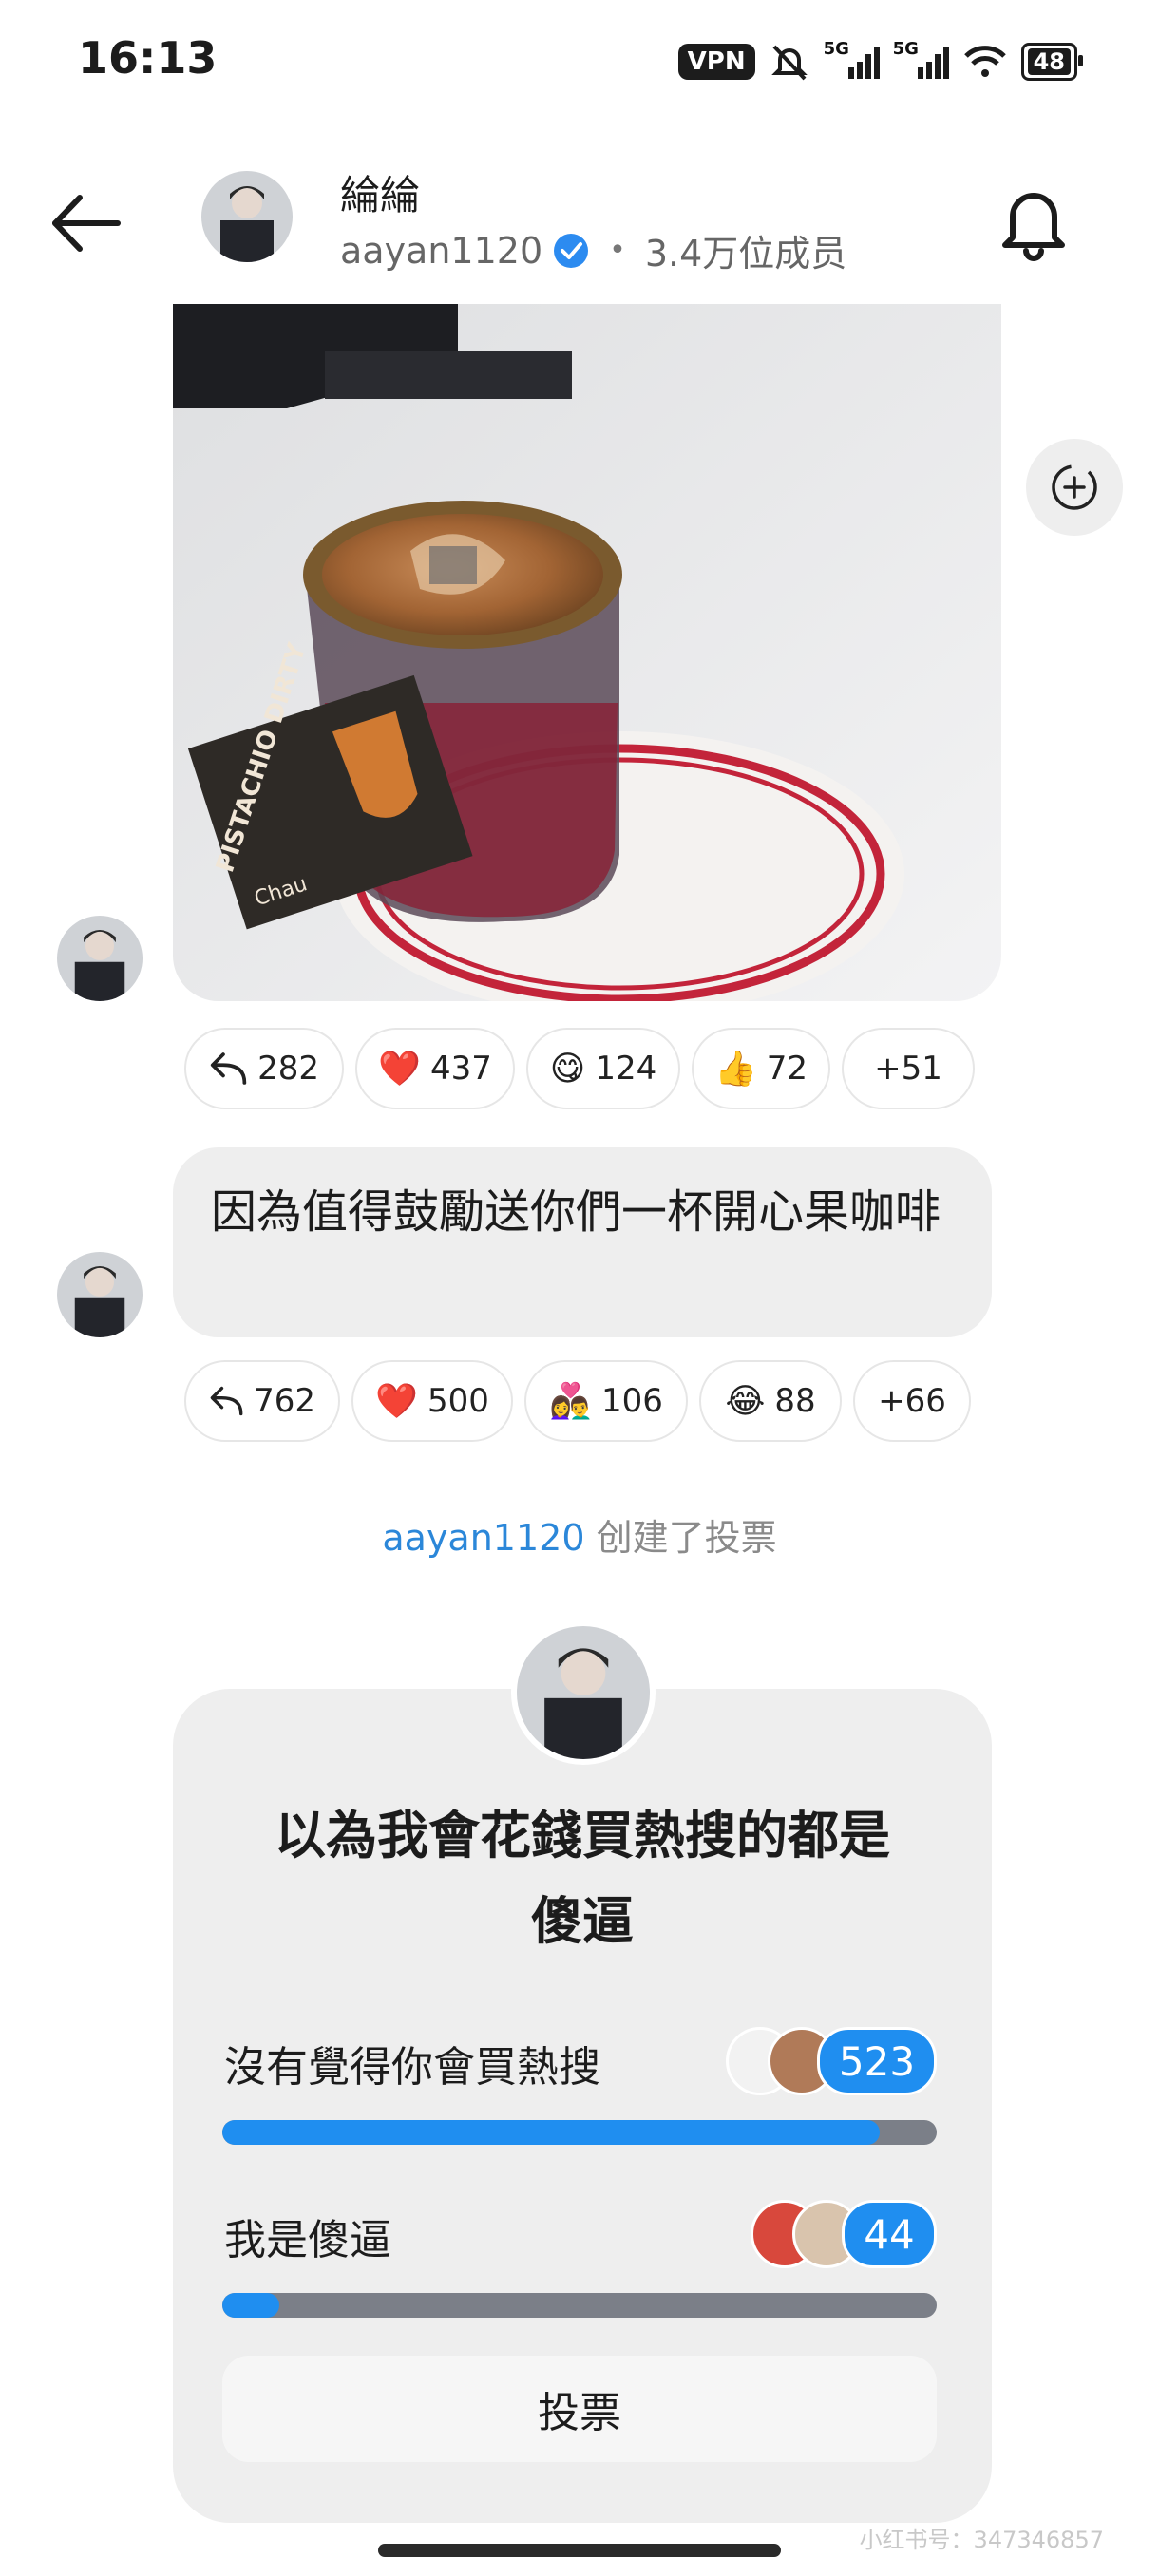 The width and height of the screenshot is (1159, 2576). What do you see at coordinates (582, 1878) in the screenshot?
I see `poll-question: 以為我會花錢買熱搜的都是 傻逼` at bounding box center [582, 1878].